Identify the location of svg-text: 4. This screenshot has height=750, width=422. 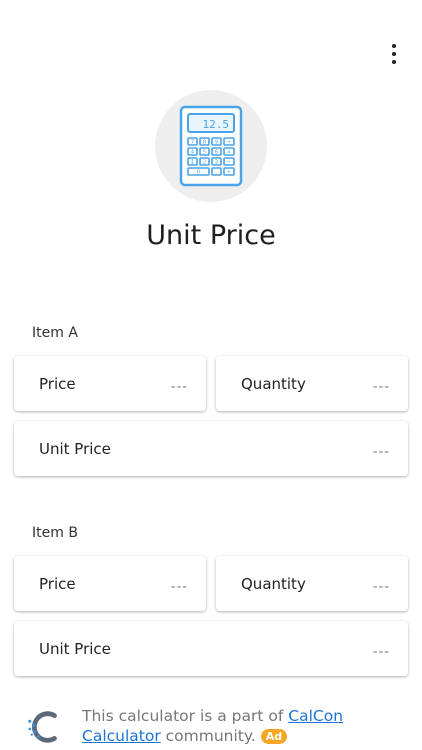
(192, 153).